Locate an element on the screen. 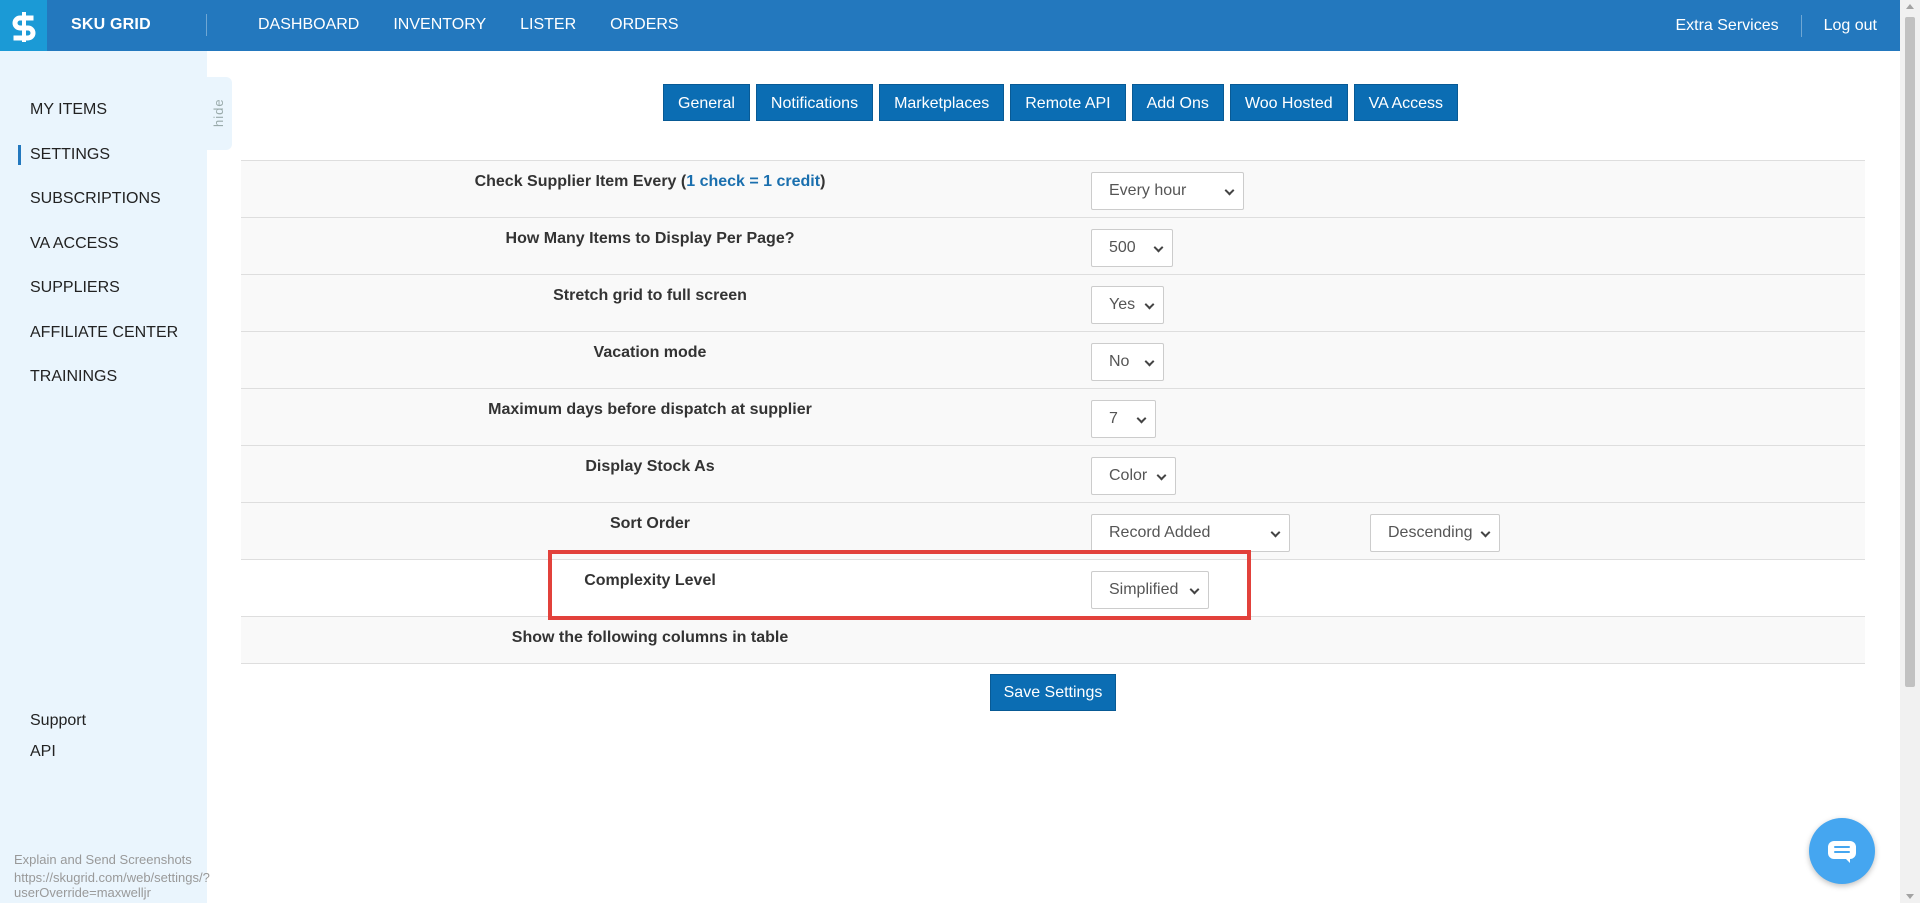  logout-link: Log out is located at coordinates (1850, 26).